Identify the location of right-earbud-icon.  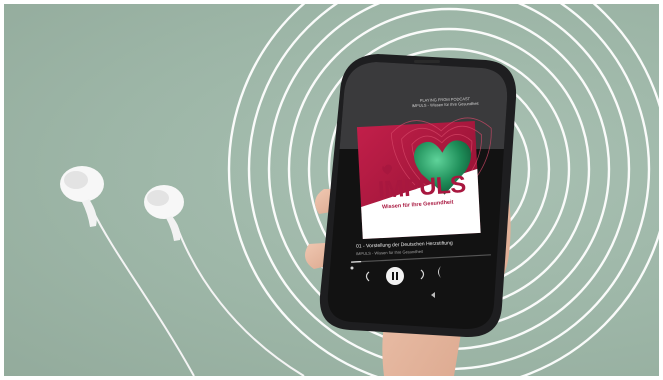
(164, 213).